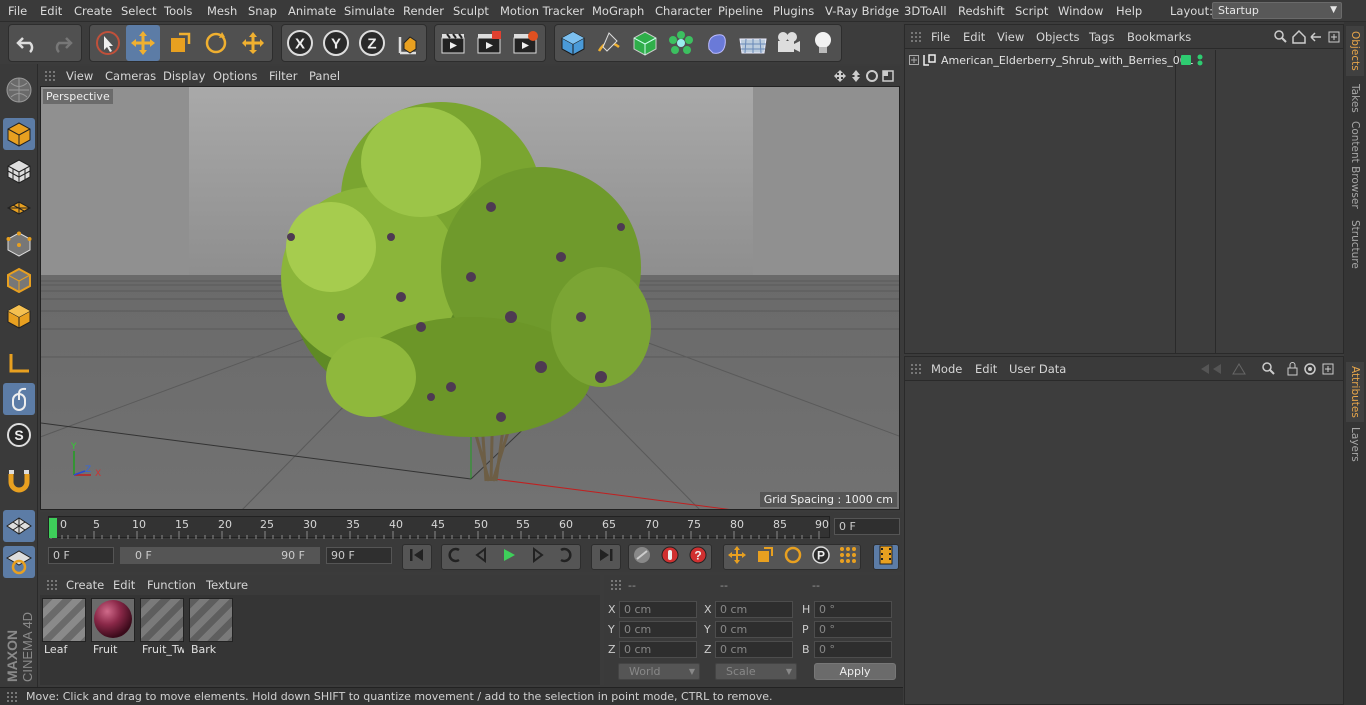  What do you see at coordinates (19, 280) in the screenshot?
I see `edges-mode-button` at bounding box center [19, 280].